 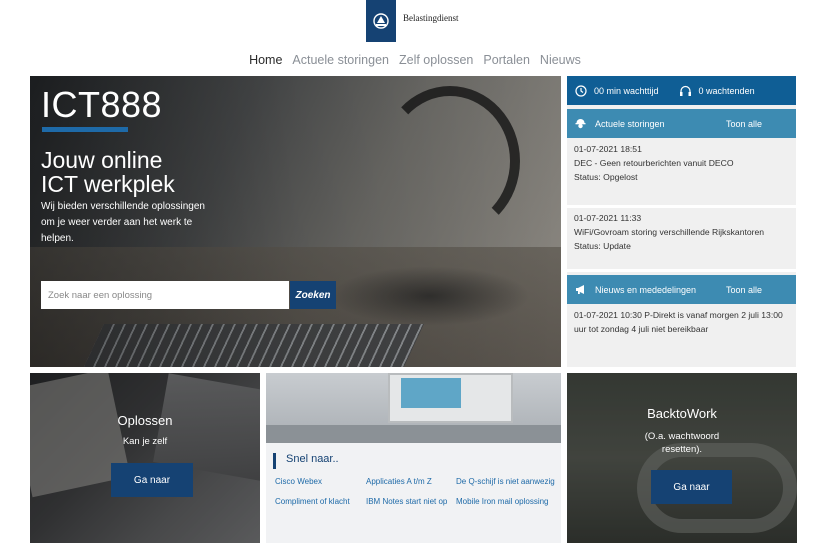 I want to click on snel-link-ibm-notes: IBM Notes start niet op, so click(x=411, y=502).